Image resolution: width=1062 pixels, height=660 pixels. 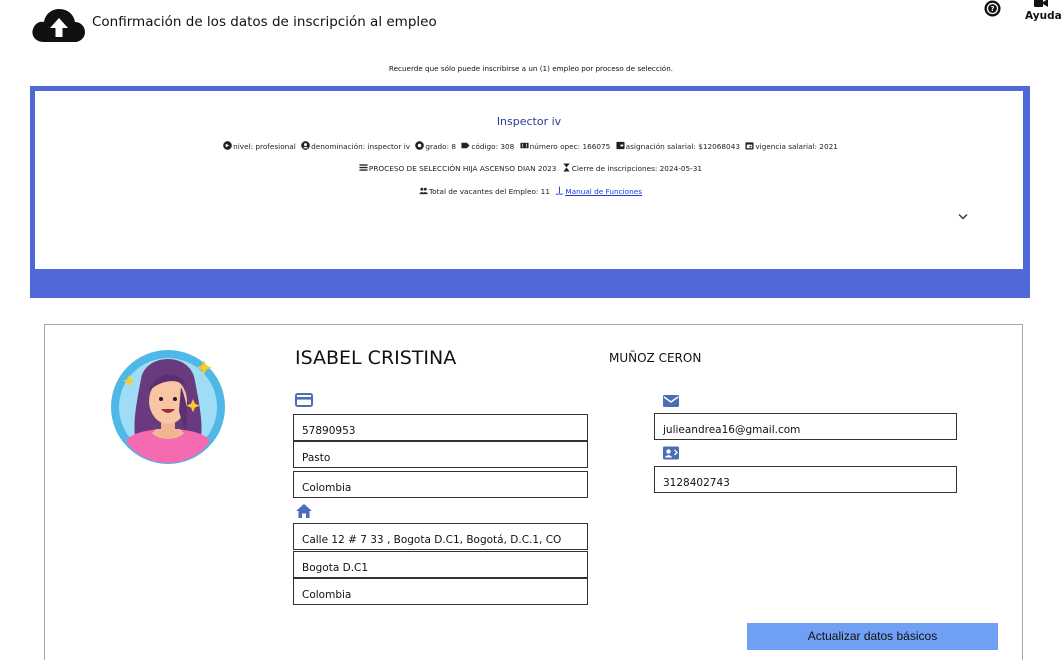 What do you see at coordinates (796, 146) in the screenshot?
I see `job-salary-validity: vigencia salarial: 2021` at bounding box center [796, 146].